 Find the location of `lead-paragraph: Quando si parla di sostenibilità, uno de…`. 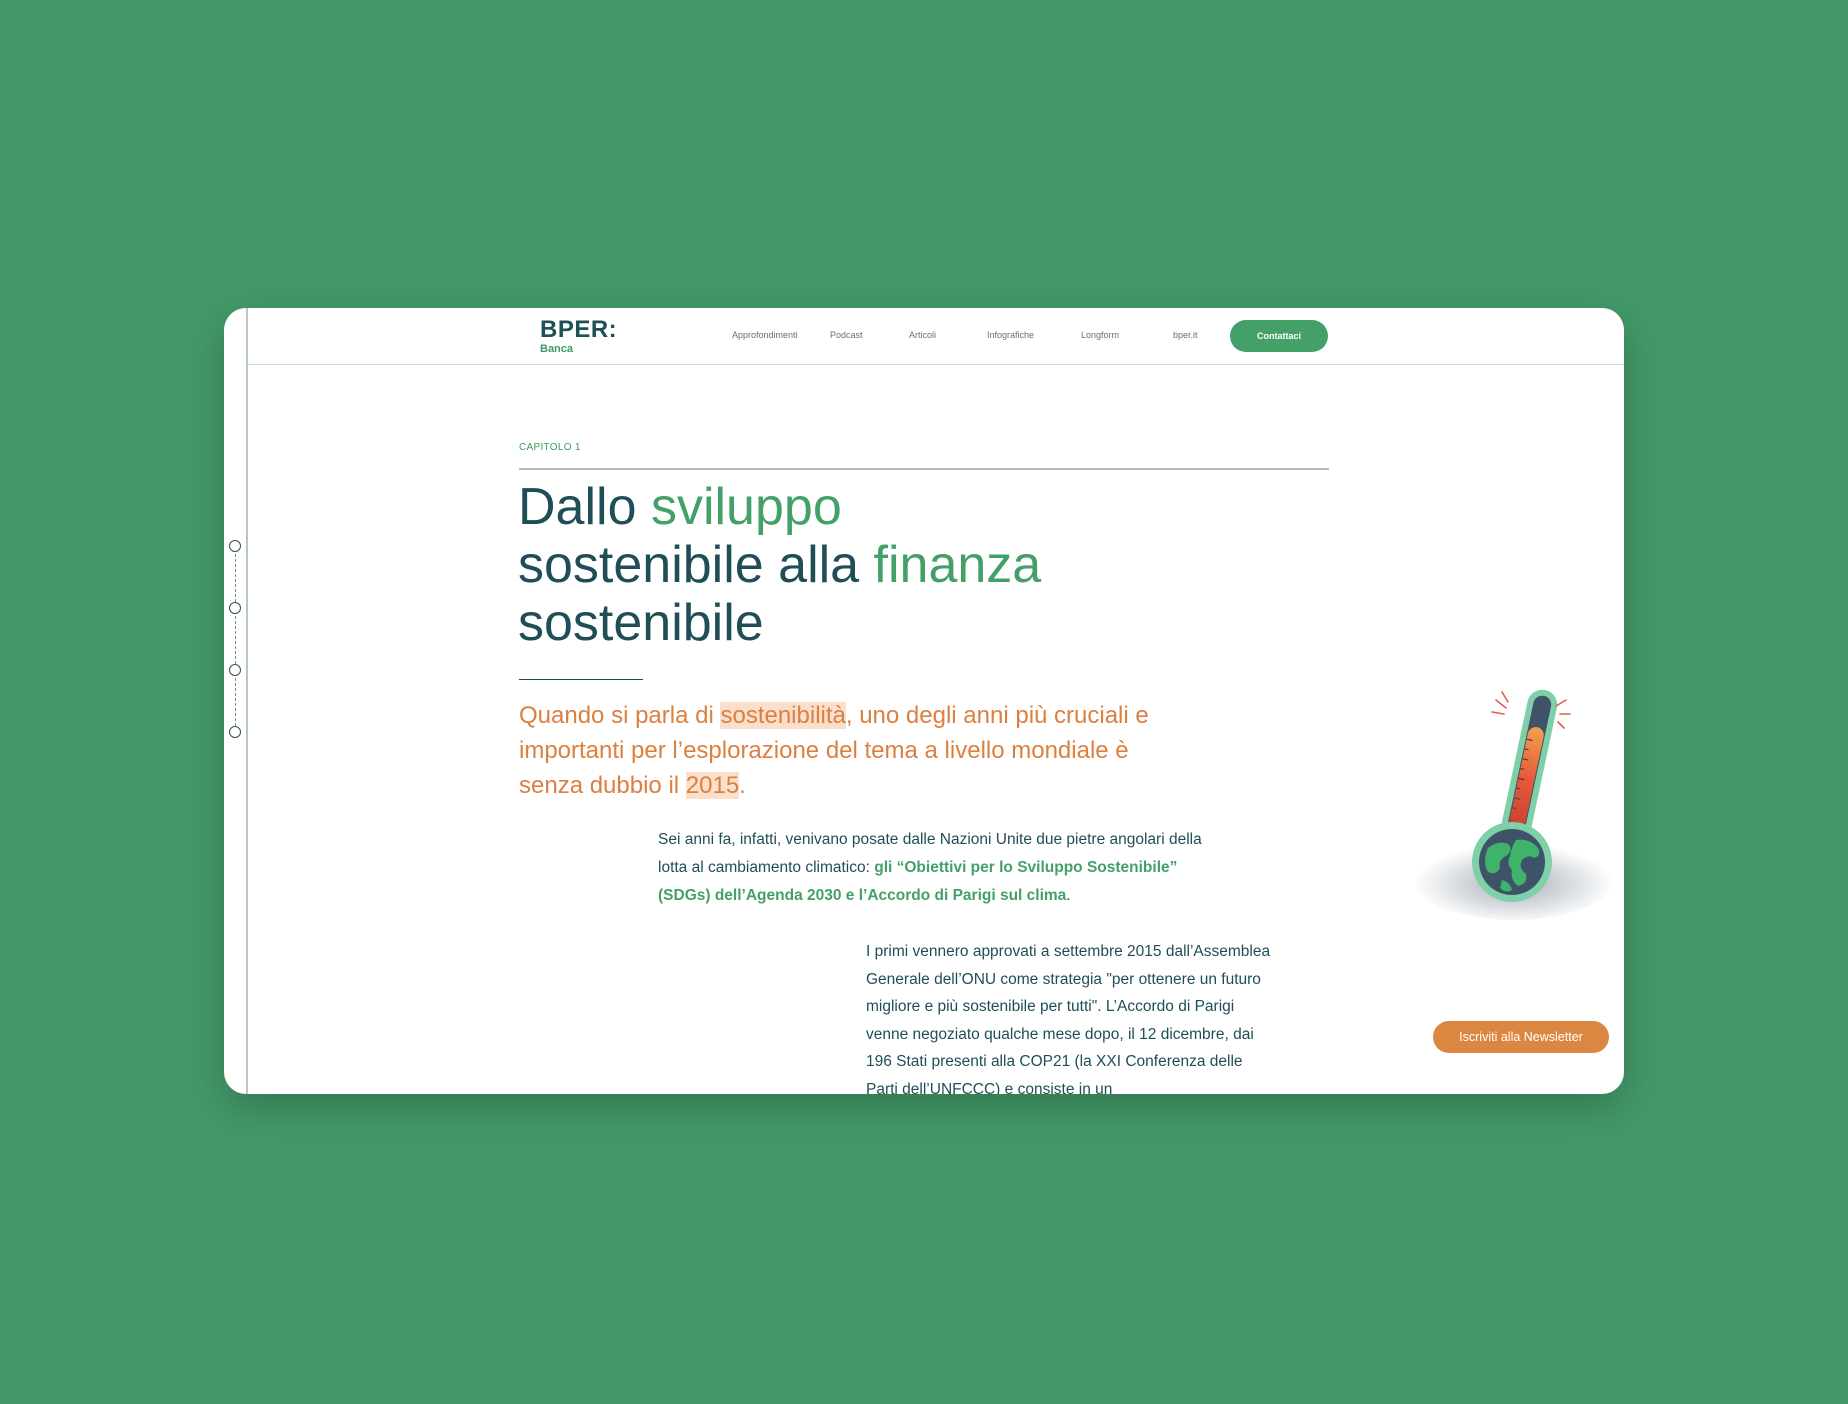

lead-paragraph: Quando si parla di sostenibilità, uno de… is located at coordinates (859, 750).